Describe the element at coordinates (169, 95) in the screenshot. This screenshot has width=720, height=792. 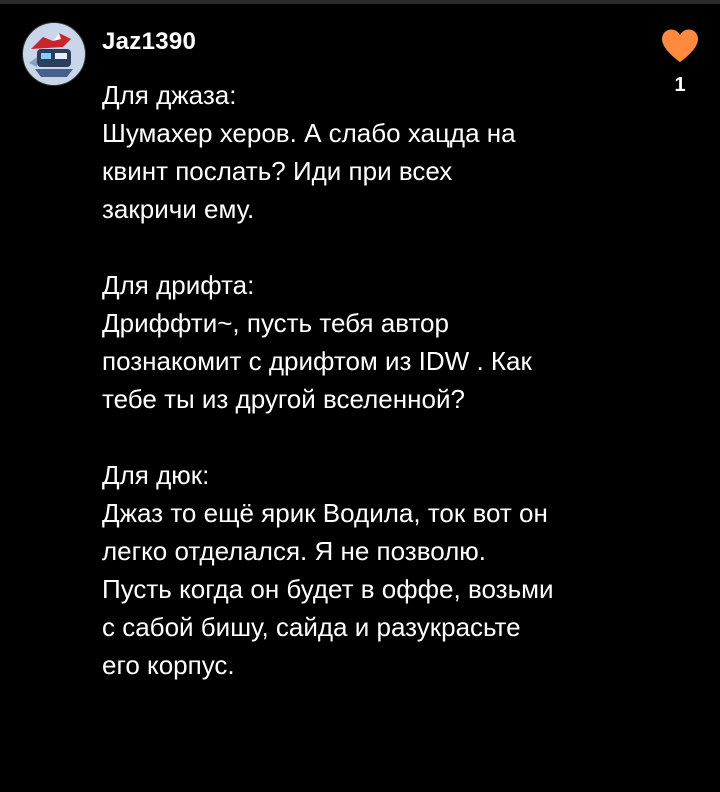
I see `comment-line: Для джаза:` at that location.